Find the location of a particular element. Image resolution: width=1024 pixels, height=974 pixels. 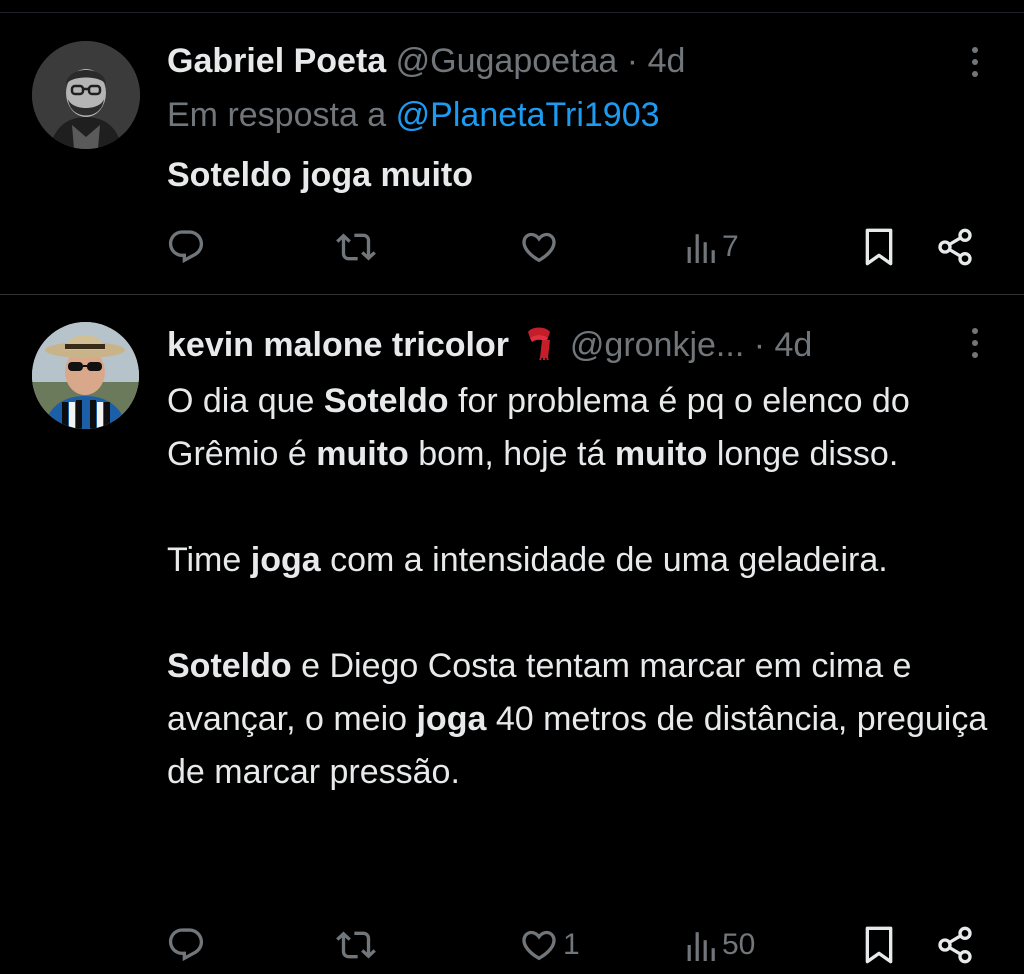

like-button is located at coordinates (541, 247).